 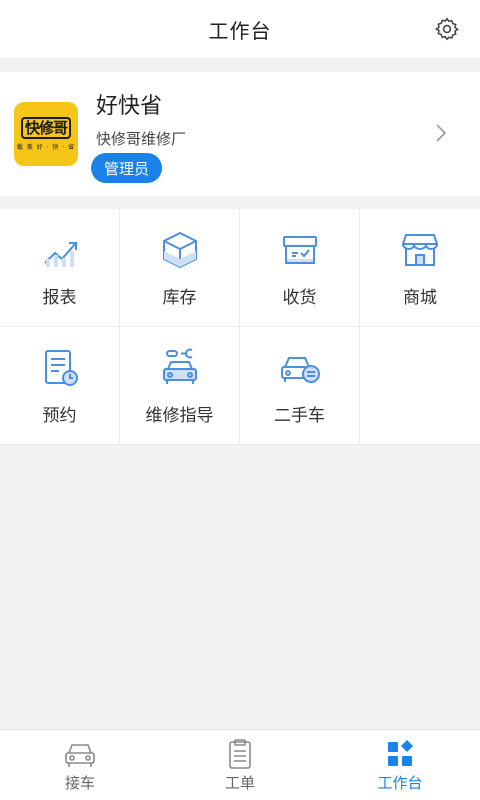 I want to click on dashboard-icon, so click(x=400, y=753).